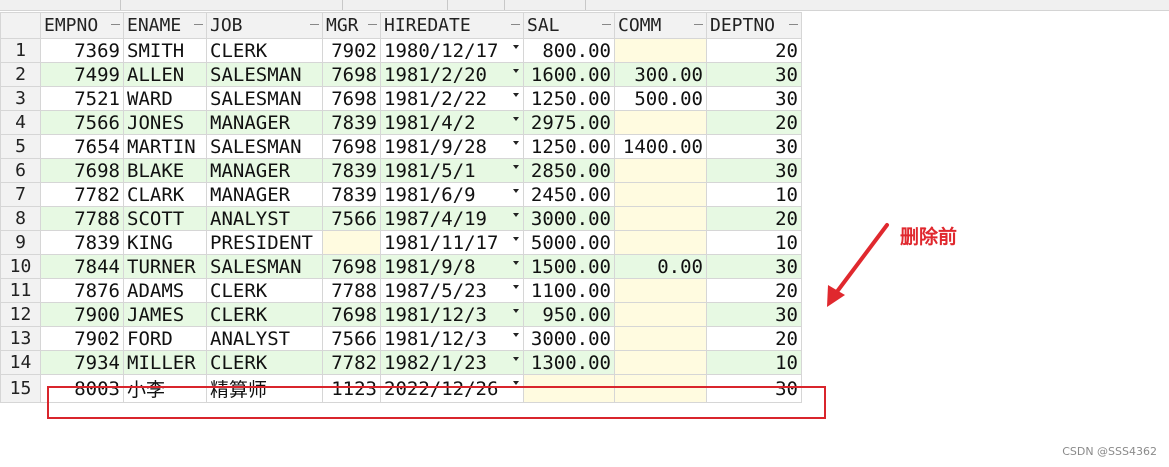  What do you see at coordinates (165, 266) in the screenshot?
I see `cell-ename: TURNER` at bounding box center [165, 266].